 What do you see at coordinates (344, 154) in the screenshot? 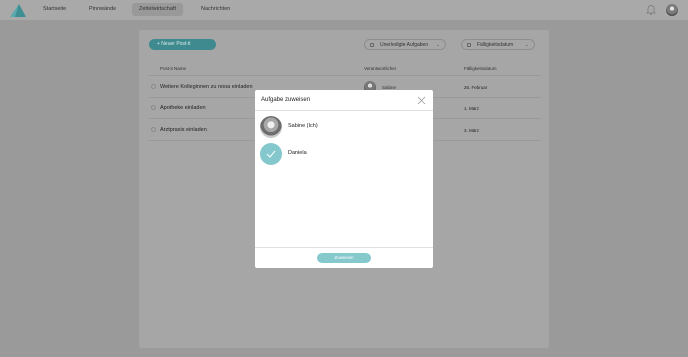
I see `person-option-daniela: Daniela` at bounding box center [344, 154].